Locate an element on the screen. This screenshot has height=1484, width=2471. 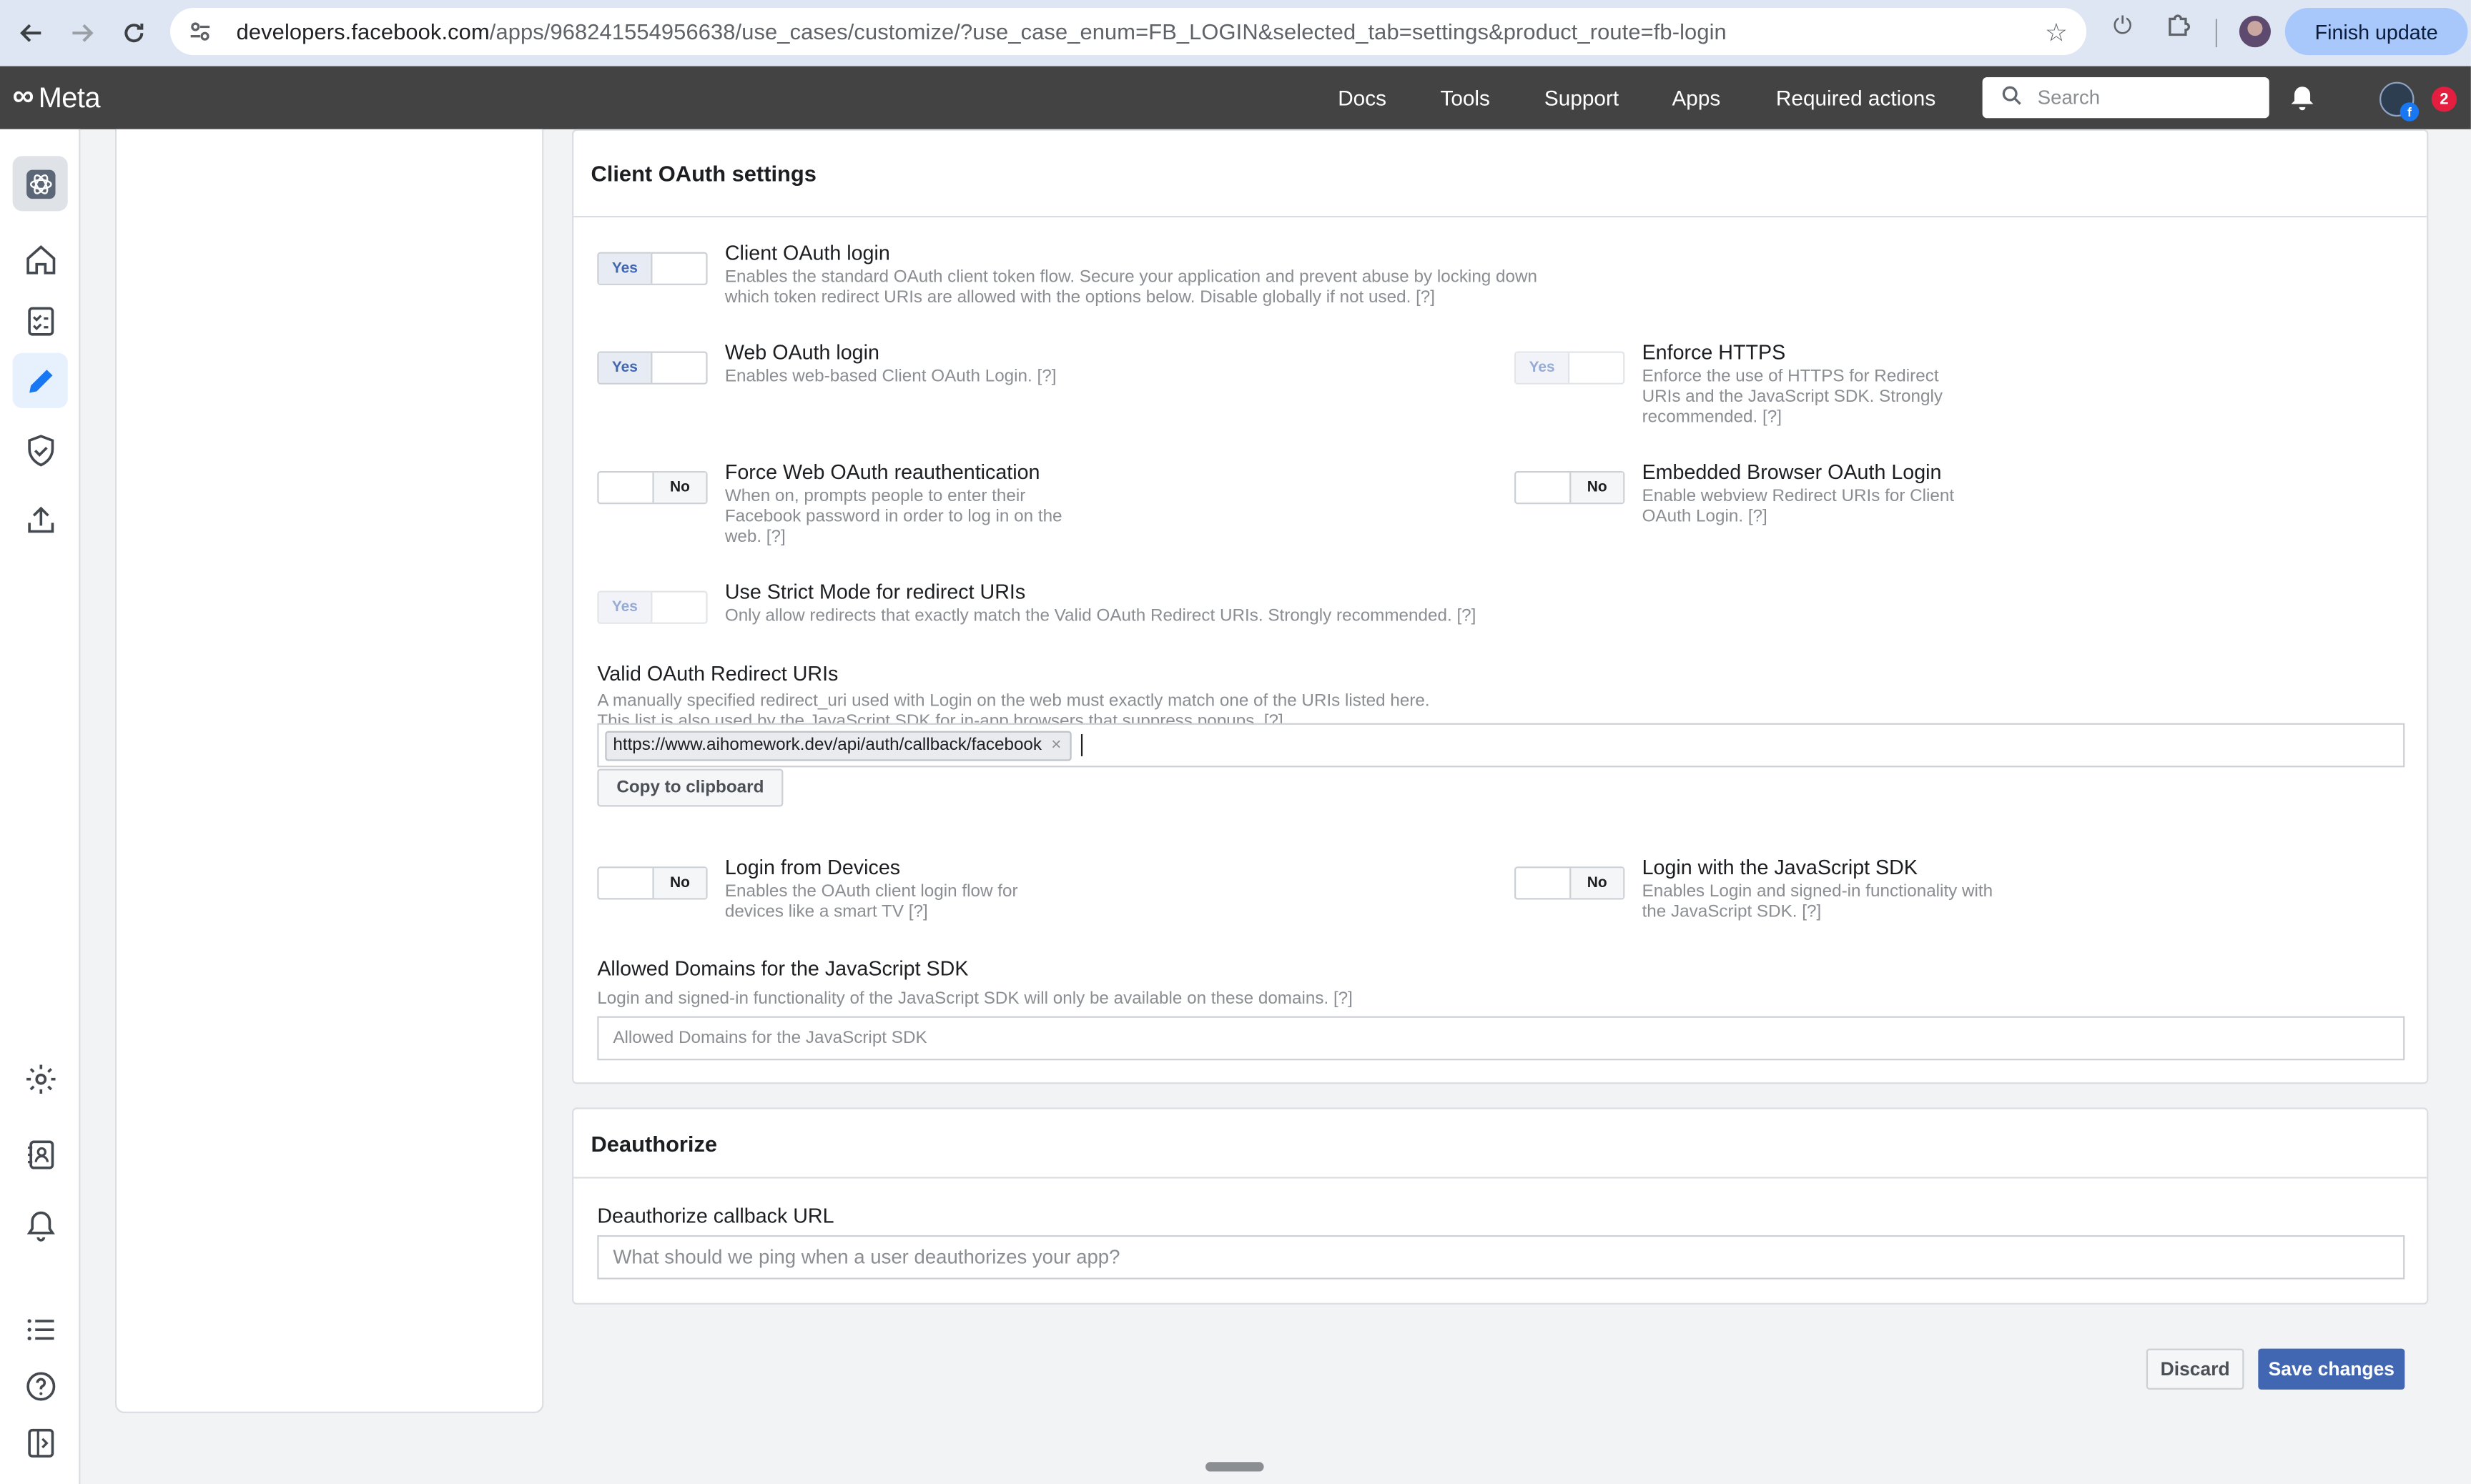
web-oauth-login-toggle: Yes is located at coordinates (652, 368).